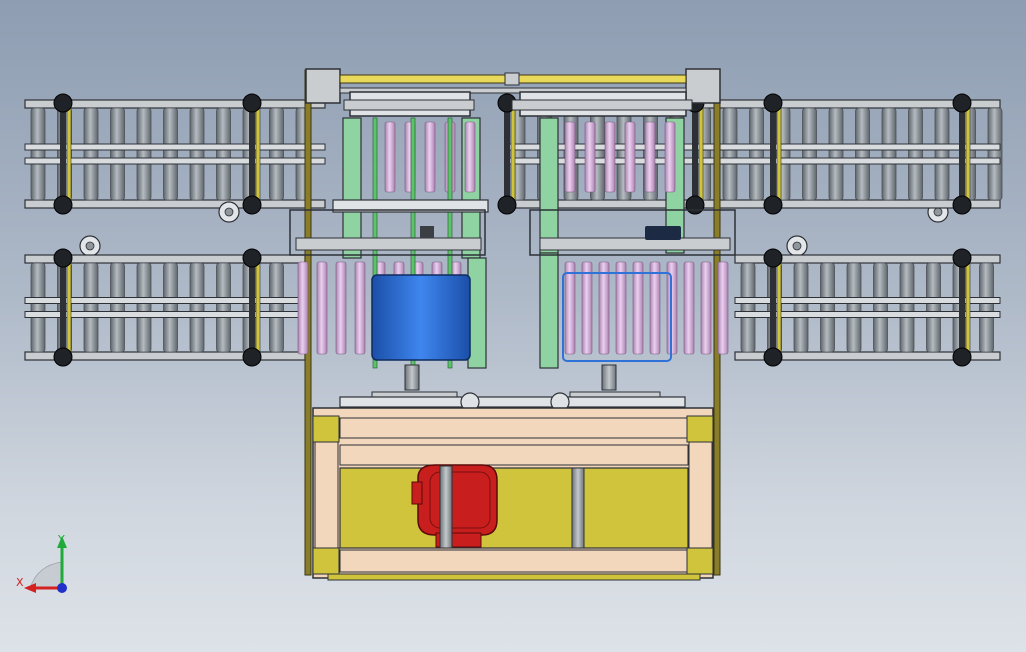  Describe the element at coordinates (323, 86) in the screenshot. I see `corner-block-left` at that location.